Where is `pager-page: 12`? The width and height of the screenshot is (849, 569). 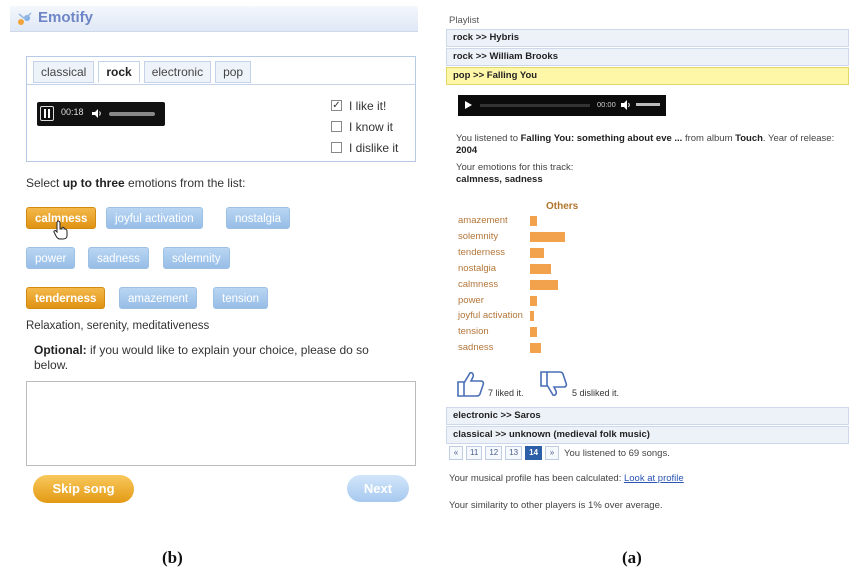 pager-page: 12 is located at coordinates (494, 453).